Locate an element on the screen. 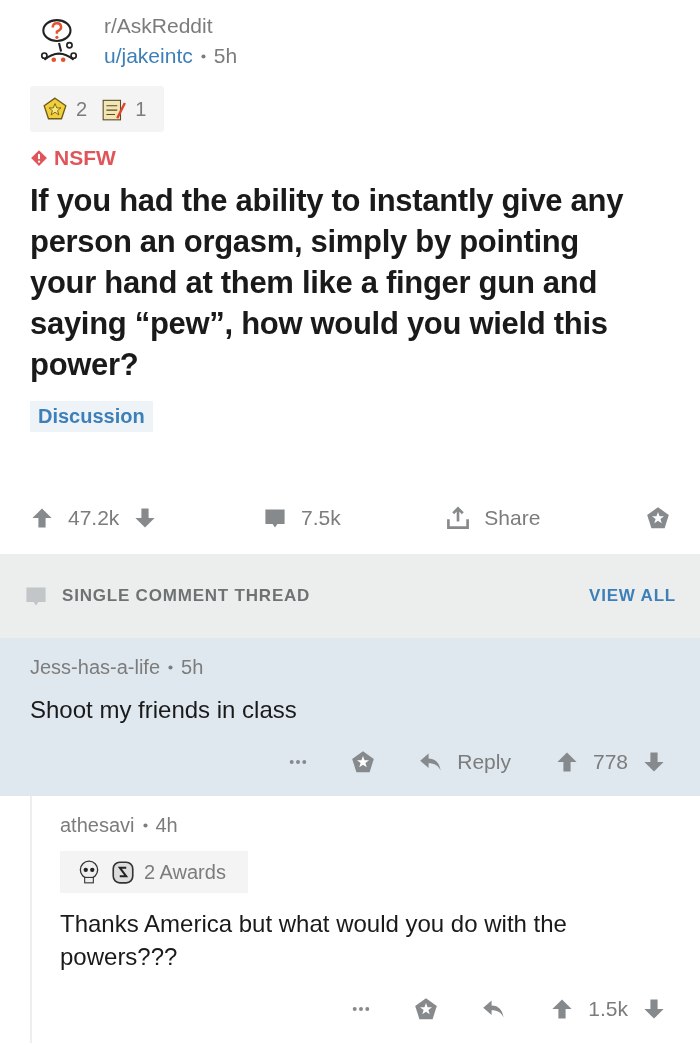 The image size is (700, 1046). nsfw-label: NSFW is located at coordinates (85, 158).